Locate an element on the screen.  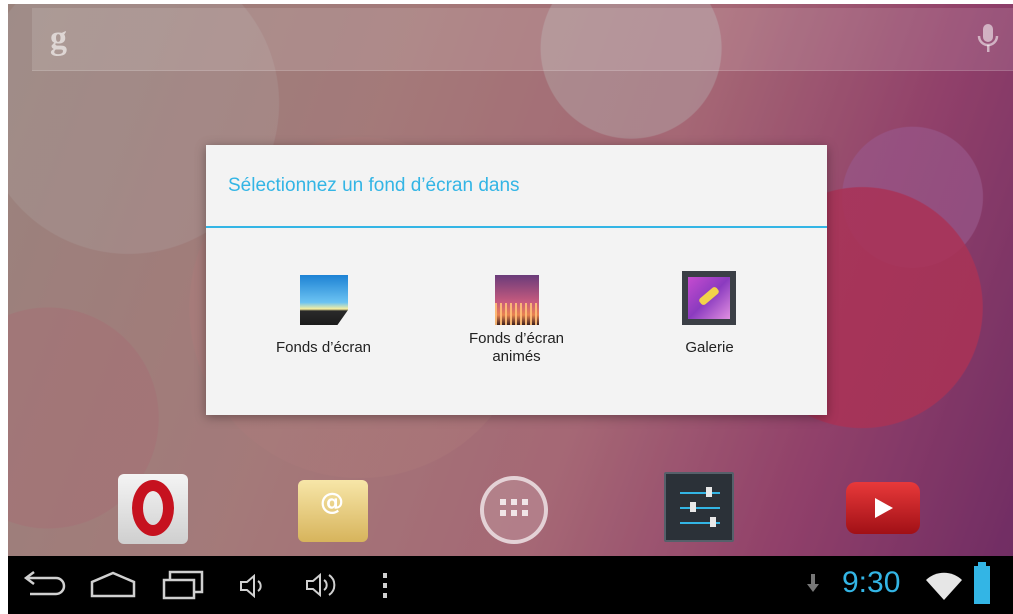
youtube-icon is located at coordinates (883, 508).